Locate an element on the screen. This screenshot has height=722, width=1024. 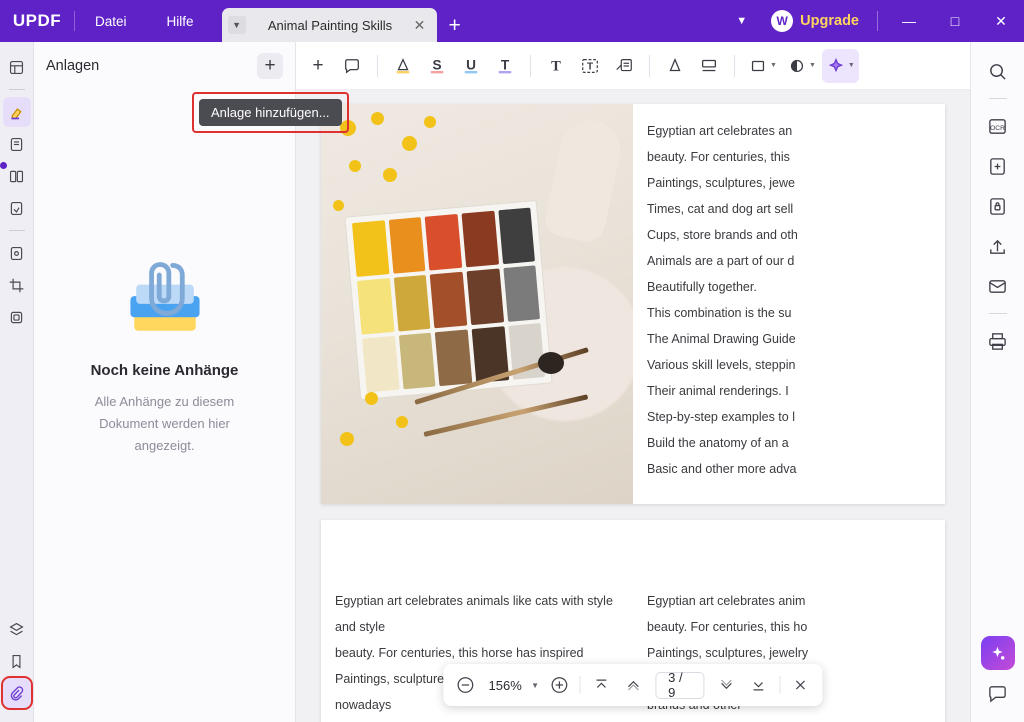
sticker-icon: ▼ is located at coordinates (840, 65).